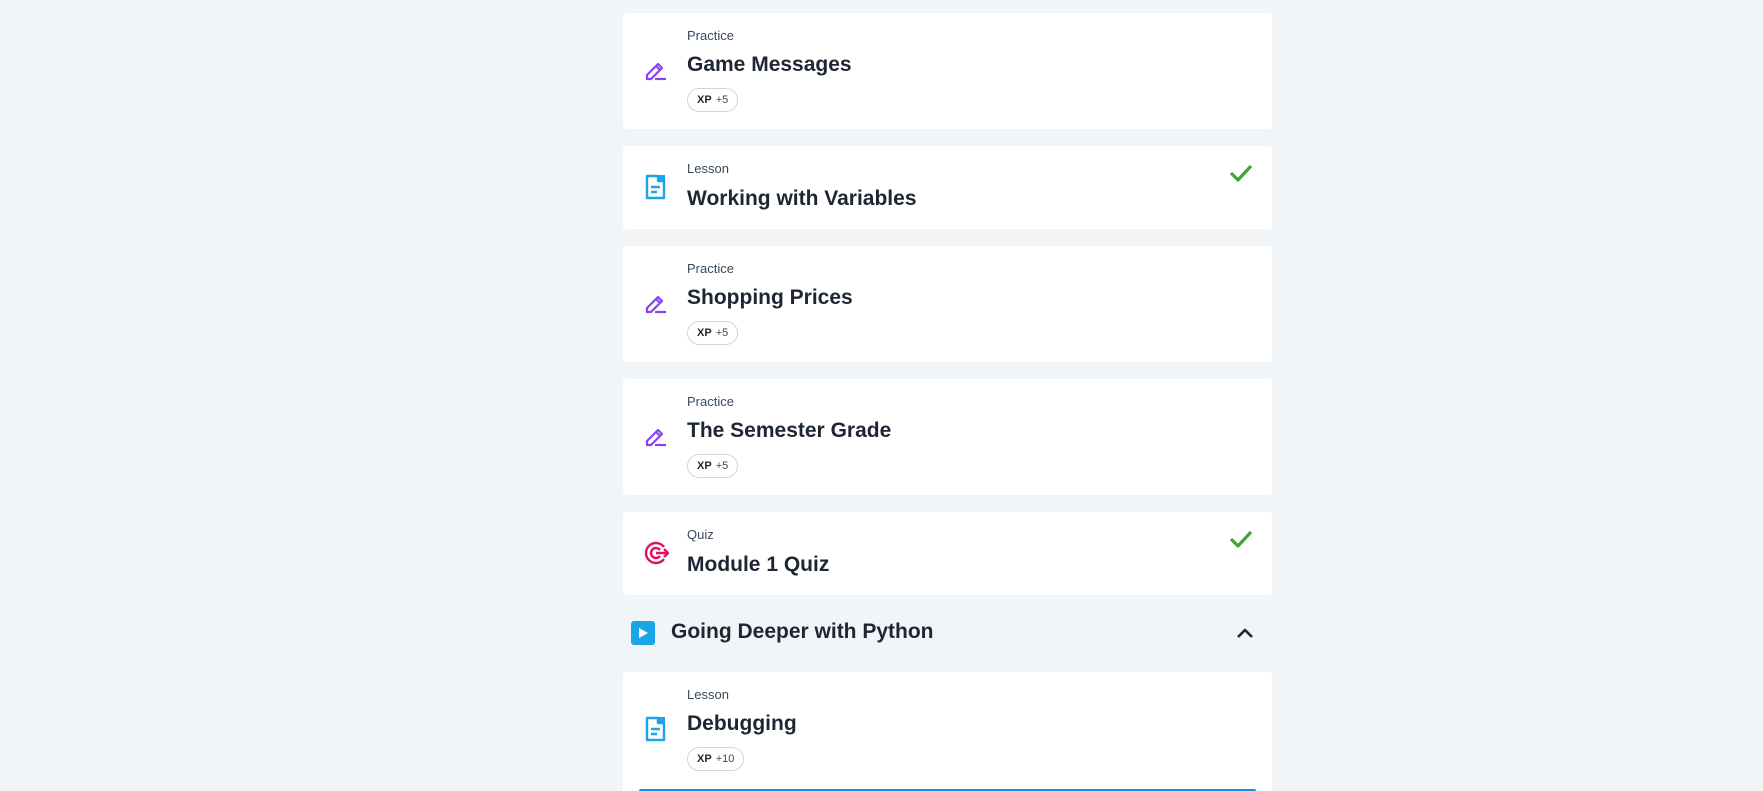 This screenshot has width=1763, height=791. Describe the element at coordinates (656, 553) in the screenshot. I see `target-icon` at that location.